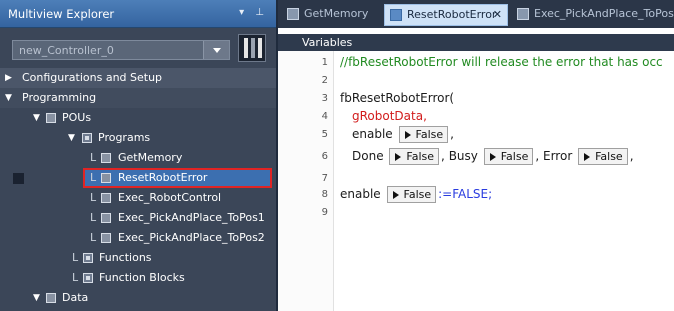 This screenshot has height=311, width=674. I want to click on explorer-title-bar: Multiview Explorer ▾ ⊥, so click(138, 14).